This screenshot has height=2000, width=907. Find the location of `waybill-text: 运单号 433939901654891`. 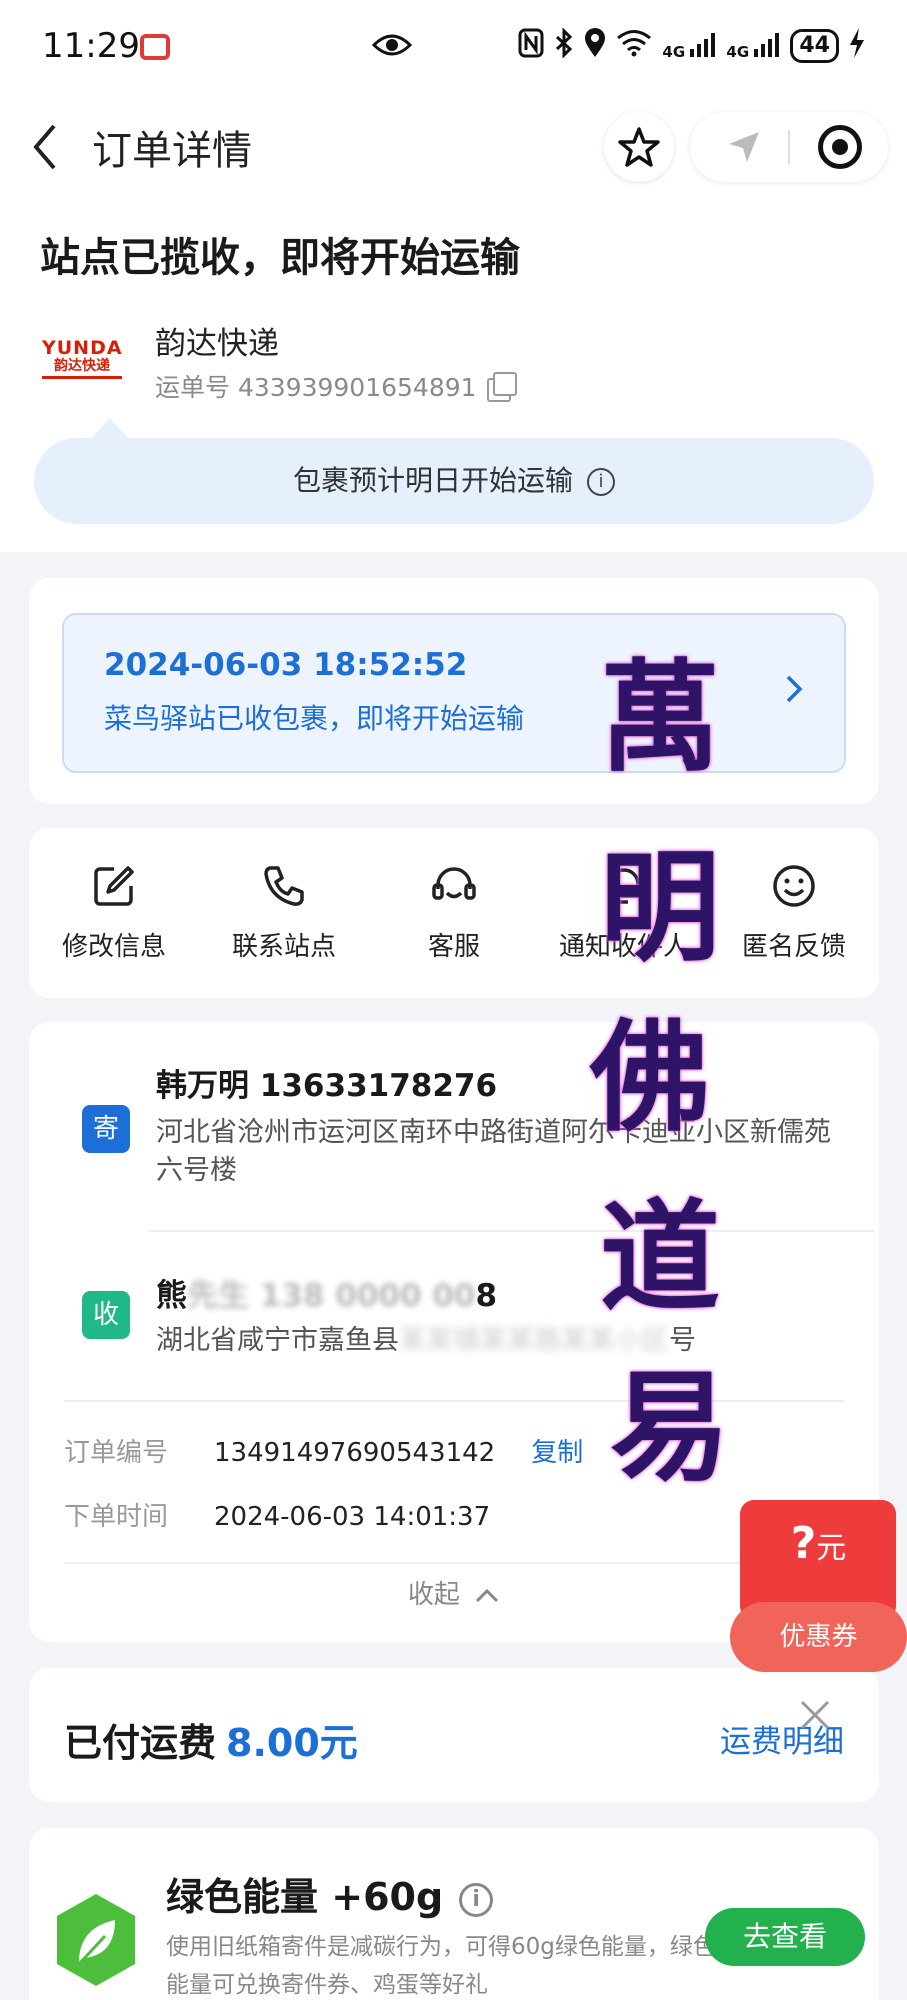

waybill-text: 运单号 433939901654891 is located at coordinates (316, 387).